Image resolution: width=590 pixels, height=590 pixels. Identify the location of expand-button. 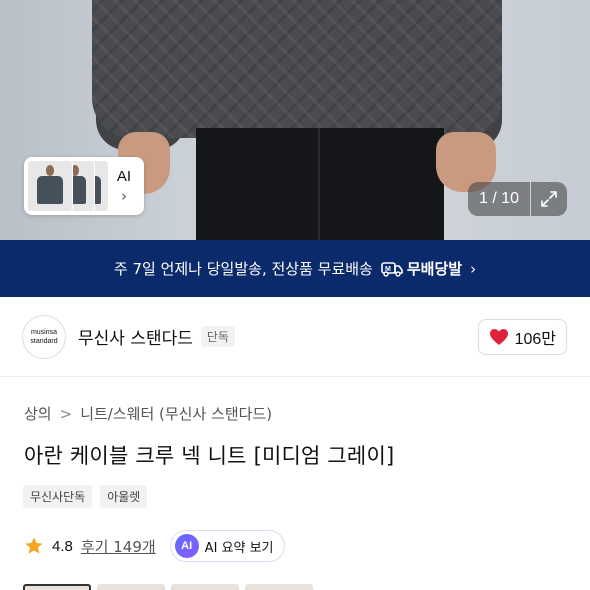
(549, 199).